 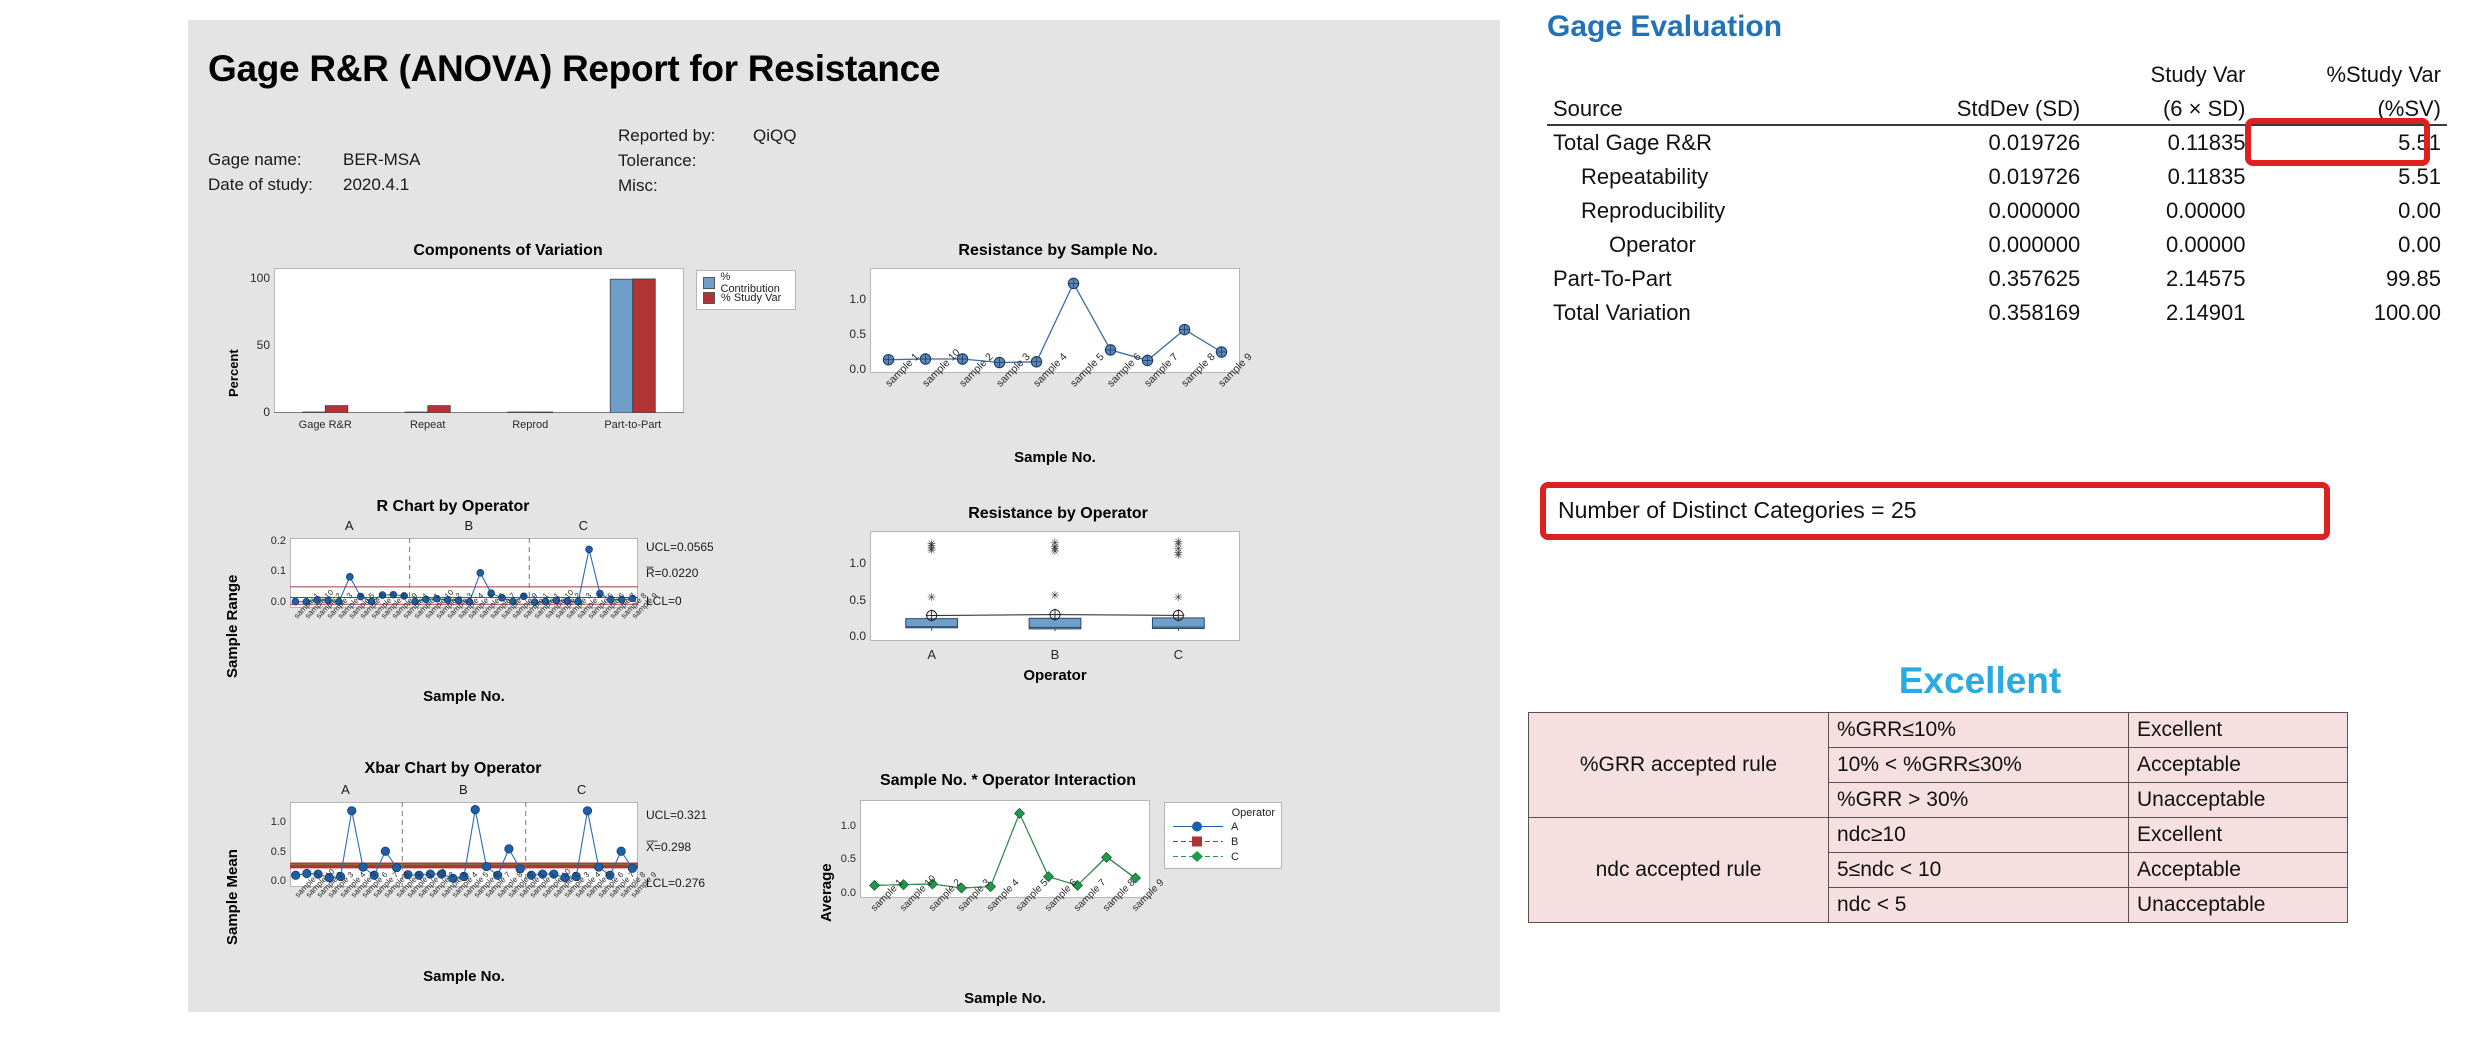 What do you see at coordinates (931, 654) in the screenshot?
I see `x-tick-label: A` at bounding box center [931, 654].